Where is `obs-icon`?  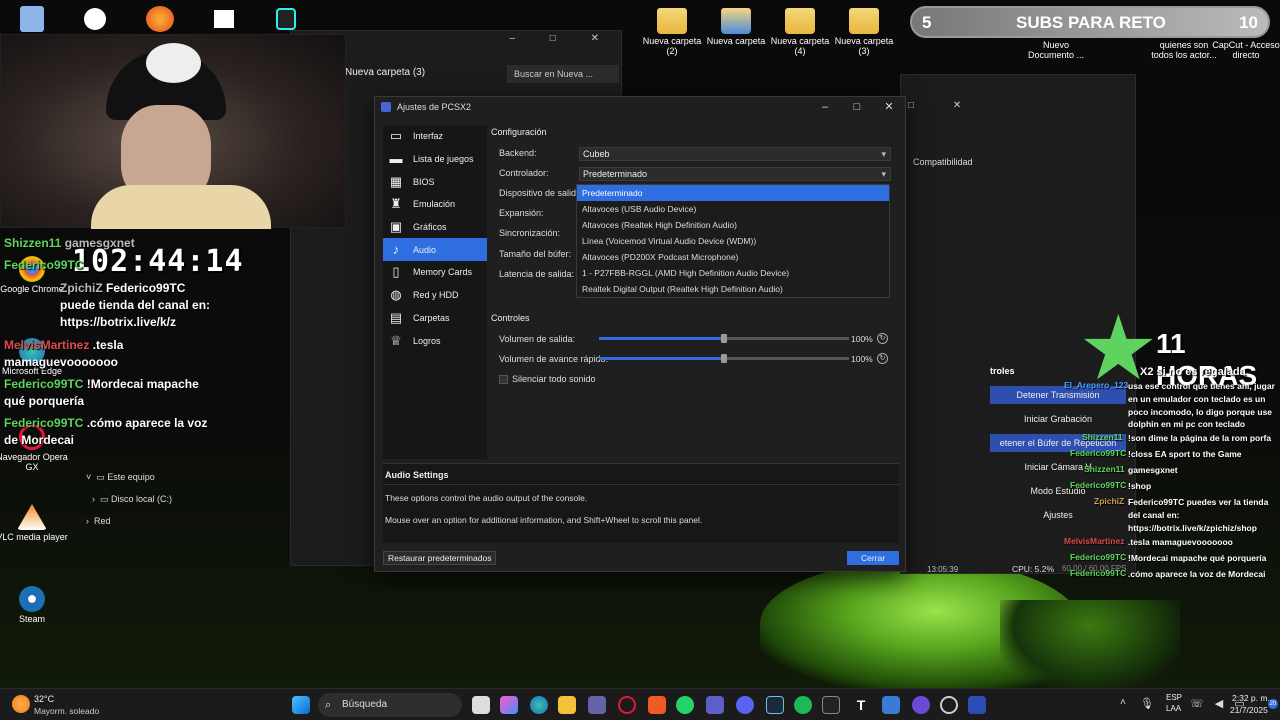 obs-icon is located at coordinates (949, 705).